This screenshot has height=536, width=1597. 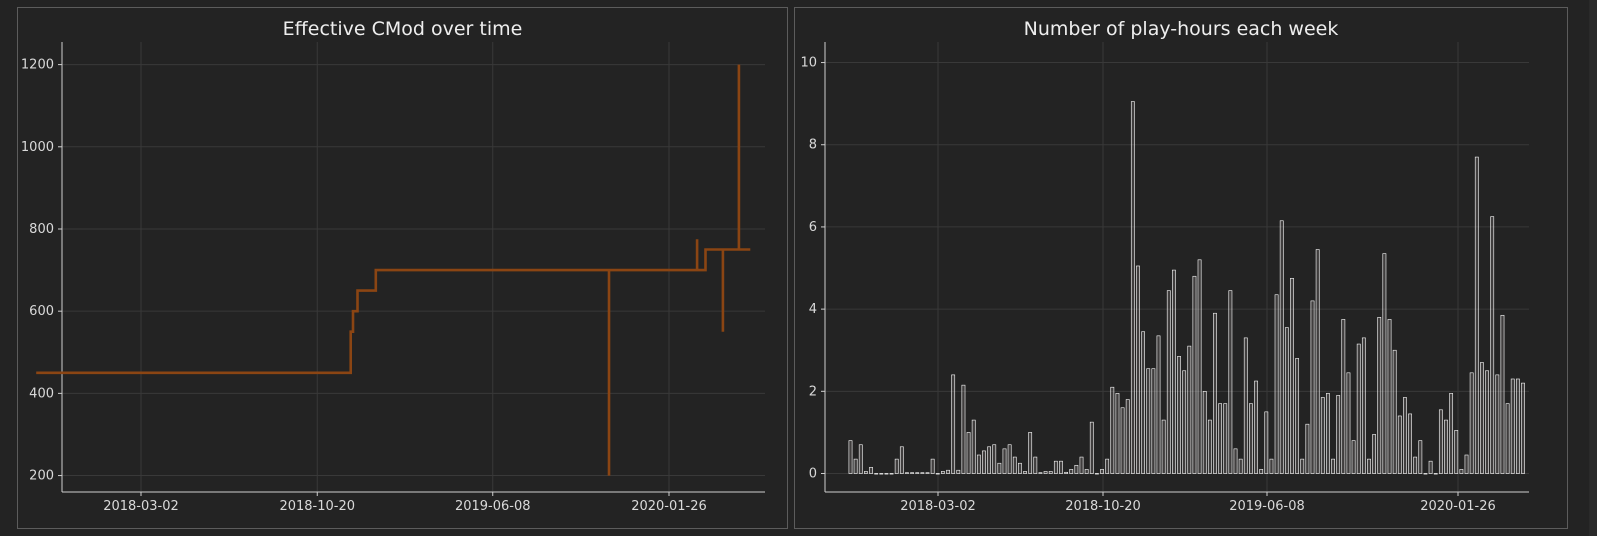 I want to click on window-scrollbar, so click(x=1593, y=268).